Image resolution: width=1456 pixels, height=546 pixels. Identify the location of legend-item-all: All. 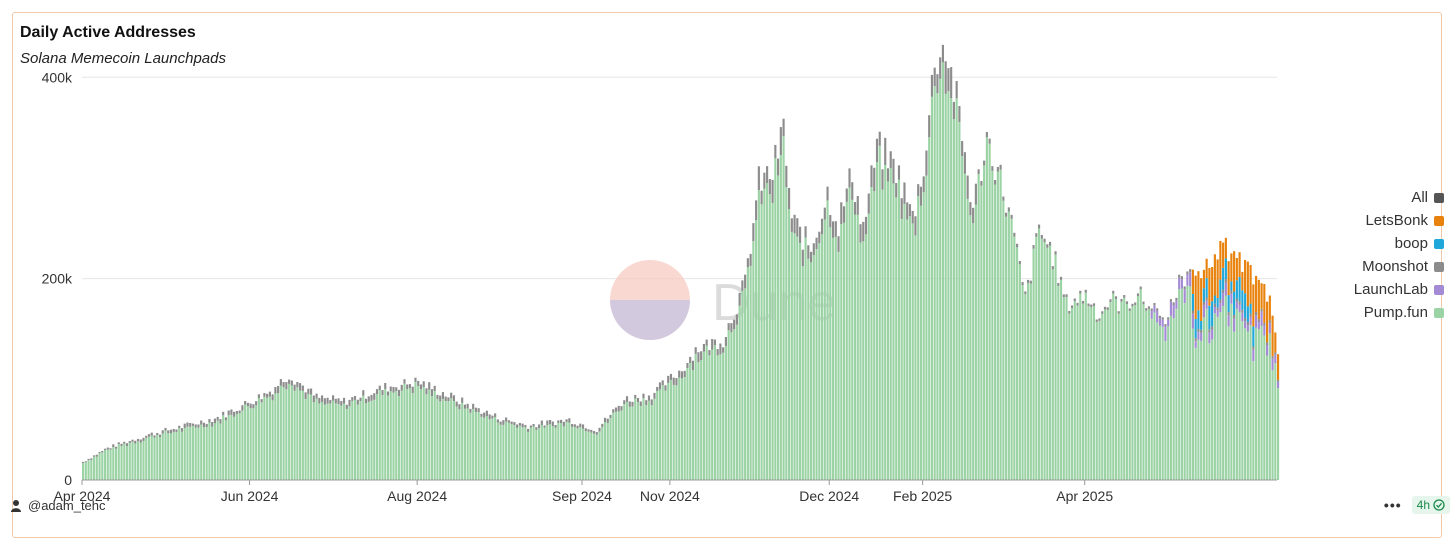
(1399, 197).